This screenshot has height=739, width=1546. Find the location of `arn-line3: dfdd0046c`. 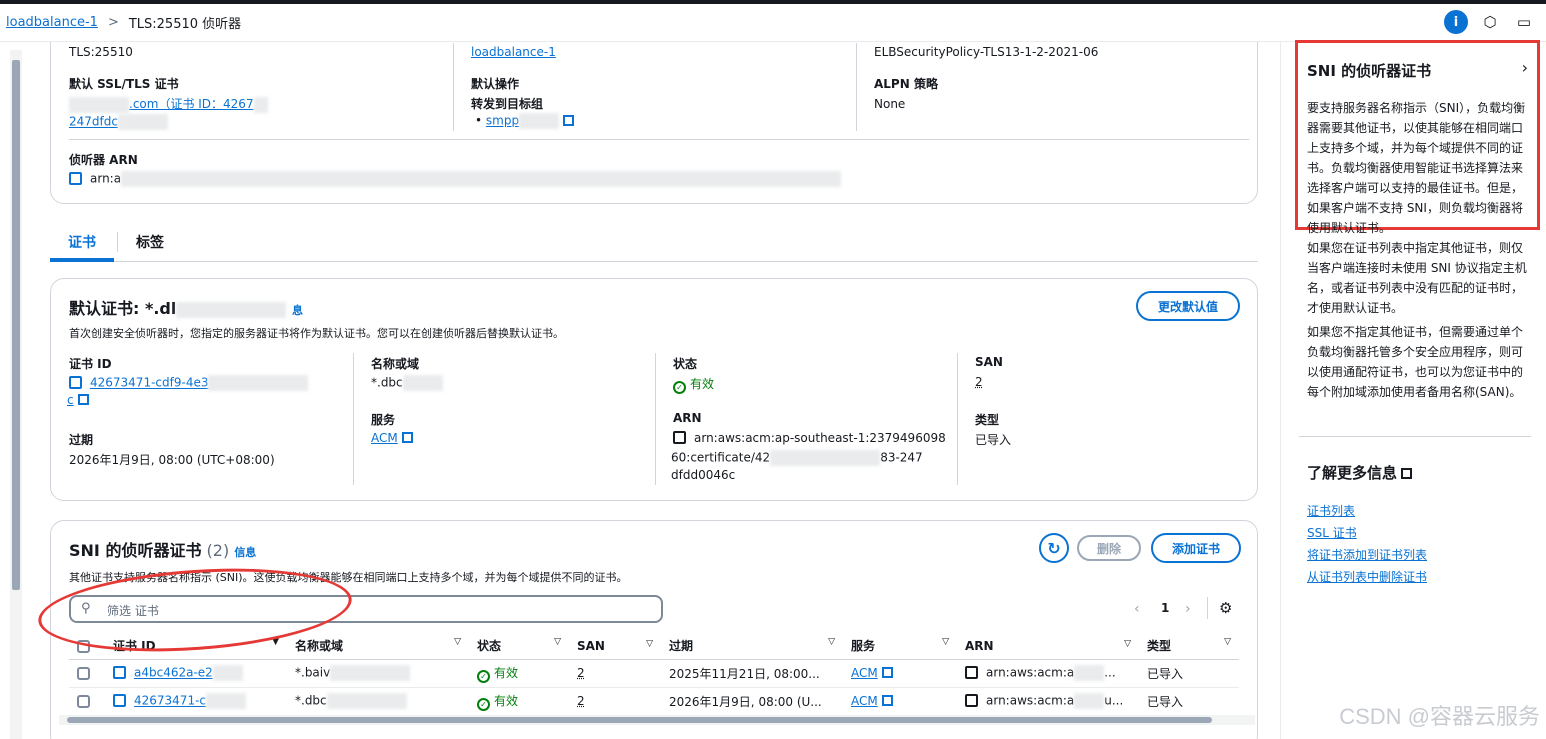

arn-line3: dfdd0046c is located at coordinates (703, 475).